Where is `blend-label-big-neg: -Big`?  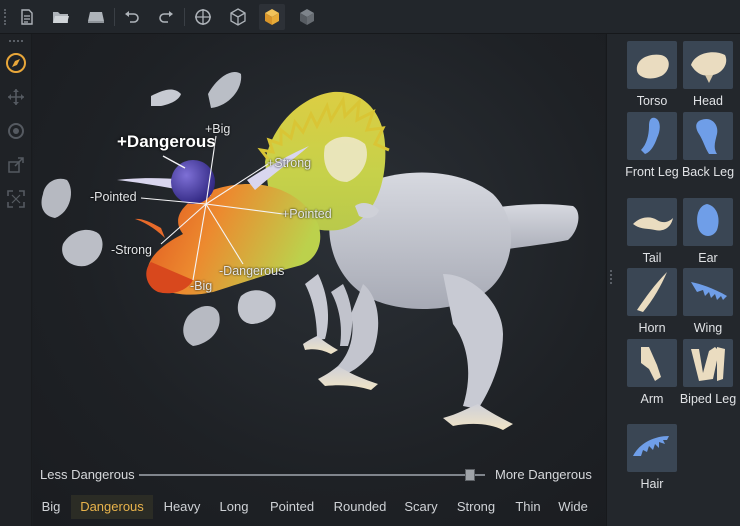
blend-label-big-neg: -Big is located at coordinates (201, 286).